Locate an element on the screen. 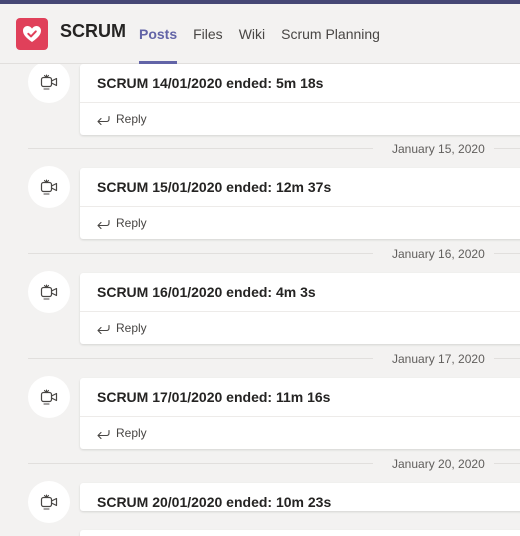 This screenshot has height=536, width=520. team-name: SCRUM is located at coordinates (93, 31).